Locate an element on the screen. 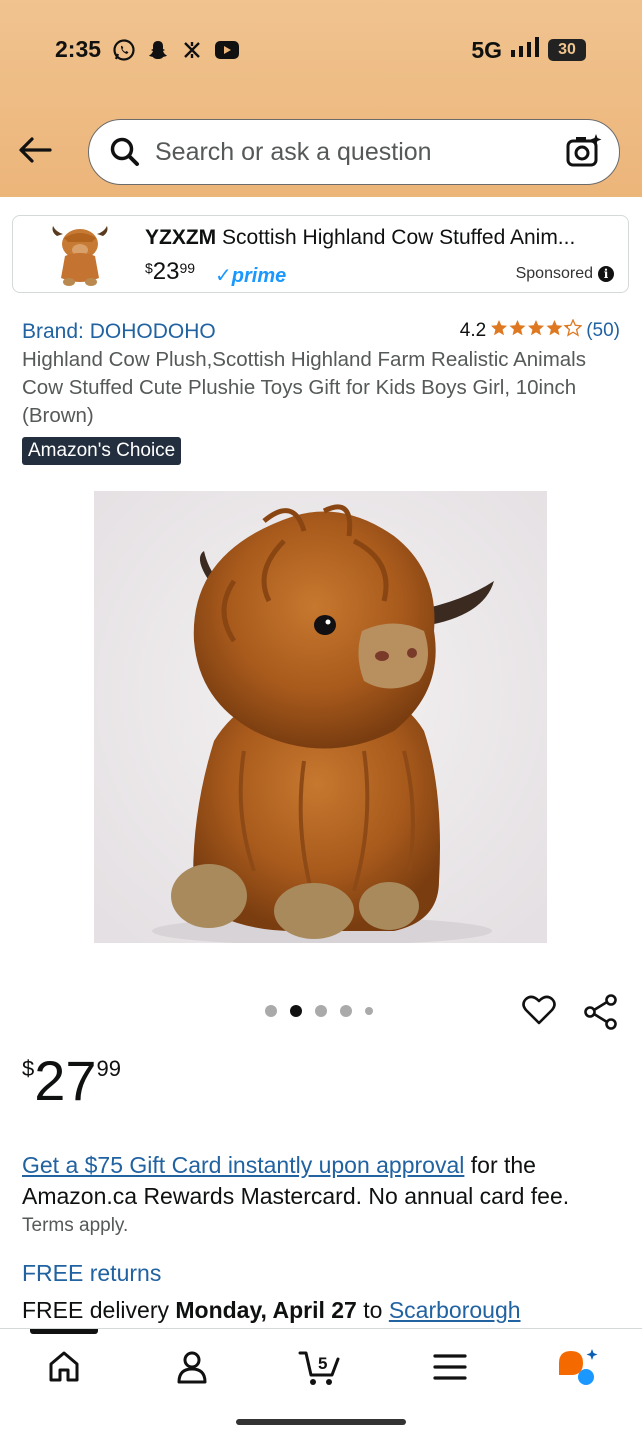 This screenshot has height=1441, width=642. price-symbol: $ is located at coordinates (28, 1068).